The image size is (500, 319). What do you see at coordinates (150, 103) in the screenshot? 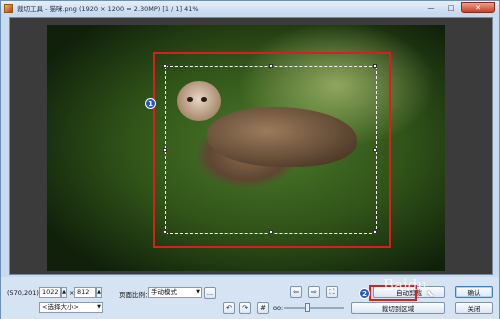
I see `annotation-badge-1: 1` at bounding box center [150, 103].